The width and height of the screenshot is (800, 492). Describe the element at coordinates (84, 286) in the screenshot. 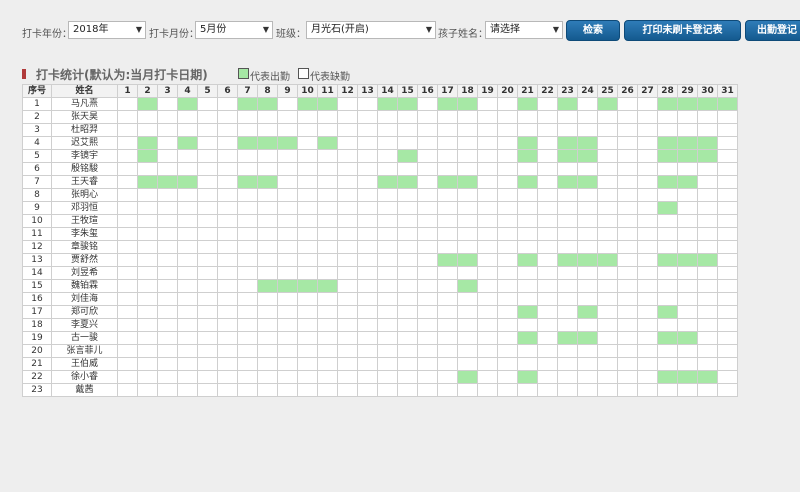

I see `row-child-name: 魏铂霖` at that location.